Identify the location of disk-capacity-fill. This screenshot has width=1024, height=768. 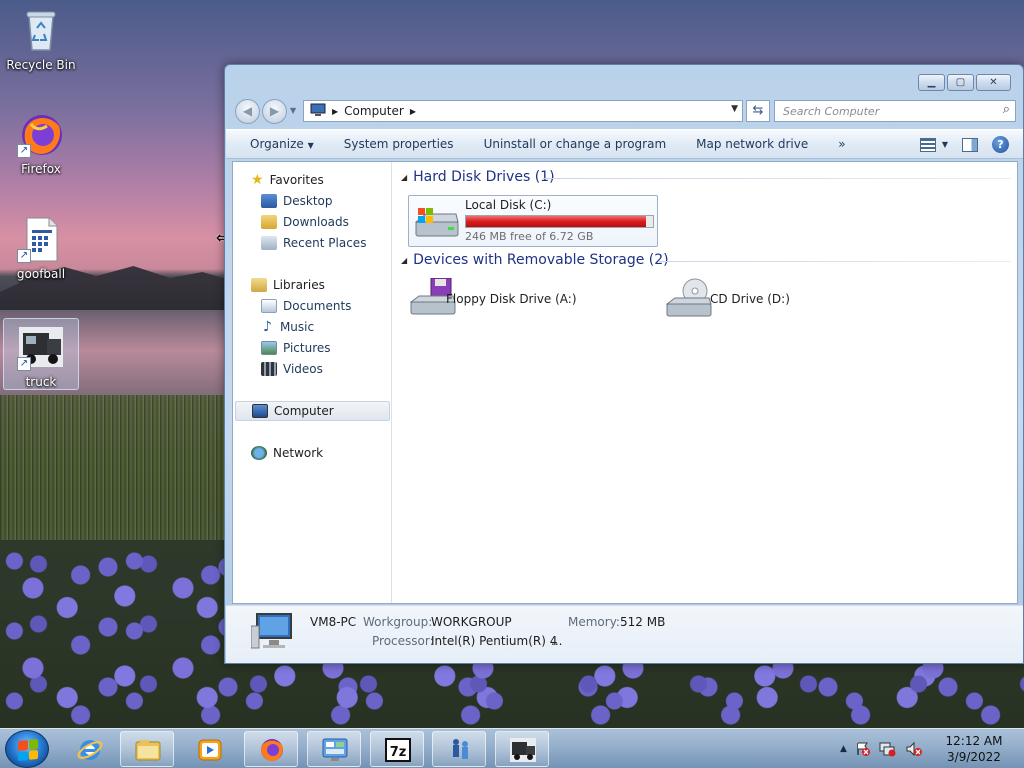
(556, 221).